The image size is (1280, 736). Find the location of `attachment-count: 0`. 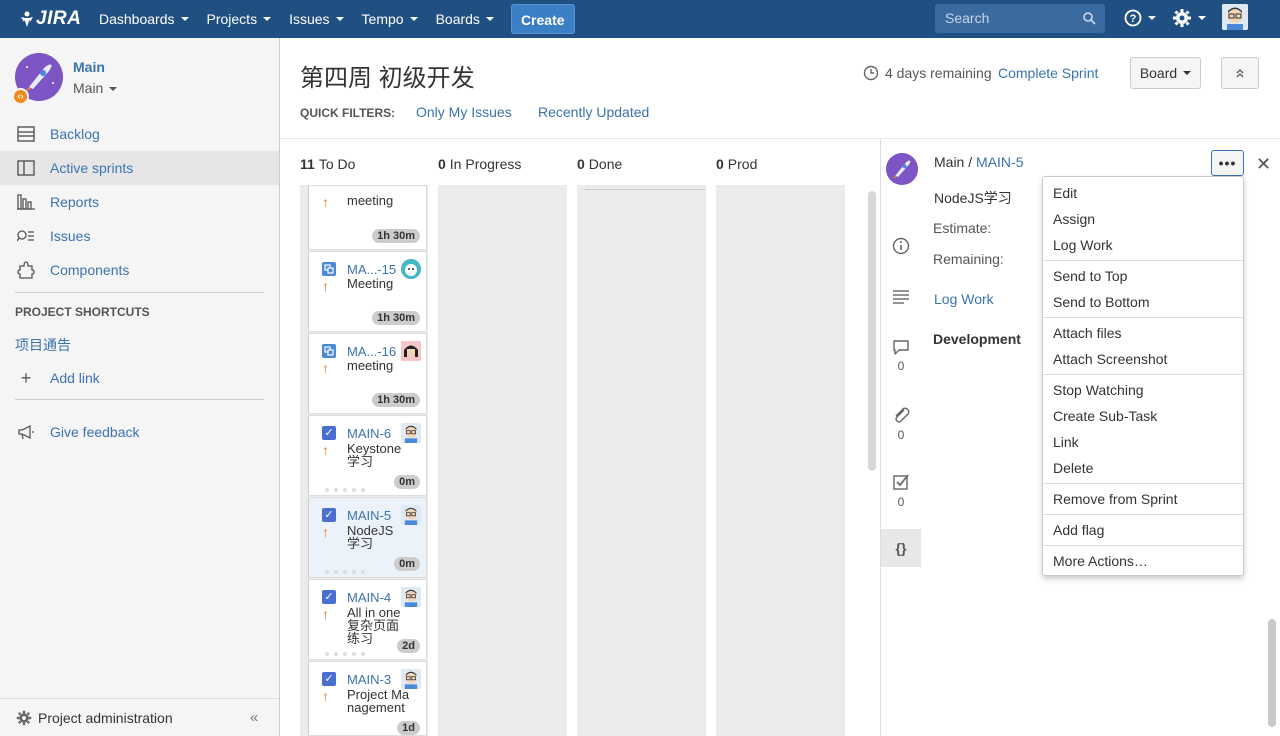

attachment-count: 0 is located at coordinates (901, 435).